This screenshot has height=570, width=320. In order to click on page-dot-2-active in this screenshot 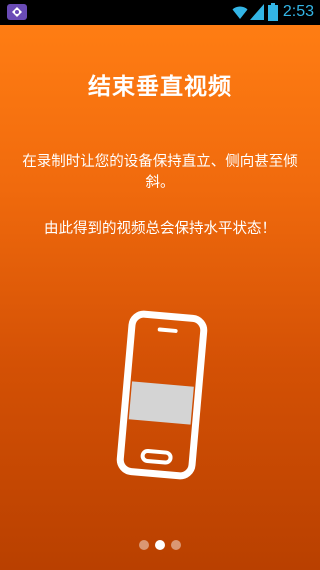, I will do `click(160, 545)`.